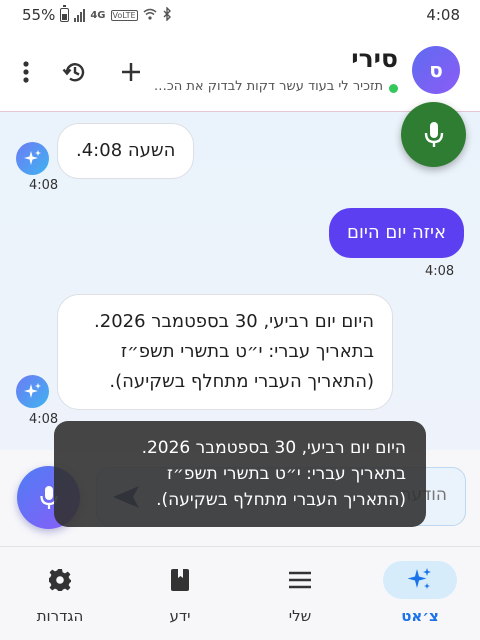  I want to click on nav-item-settings: הגדרות, so click(60, 593).